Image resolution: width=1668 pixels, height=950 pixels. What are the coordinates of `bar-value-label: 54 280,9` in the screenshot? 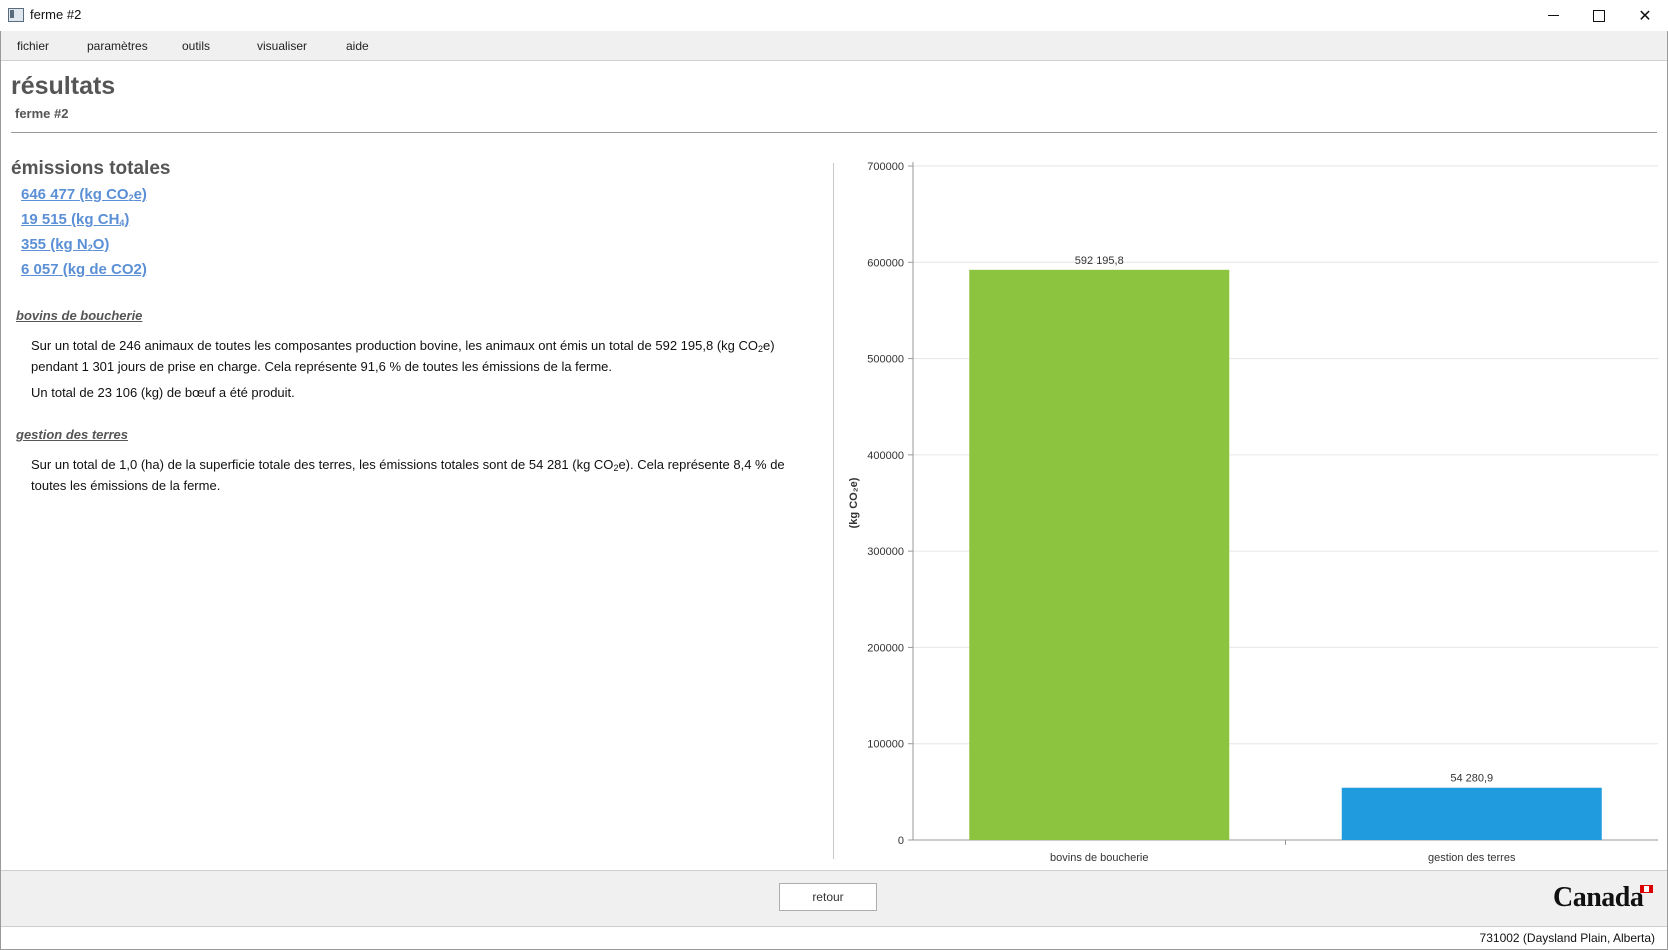 It's located at (1471, 779).